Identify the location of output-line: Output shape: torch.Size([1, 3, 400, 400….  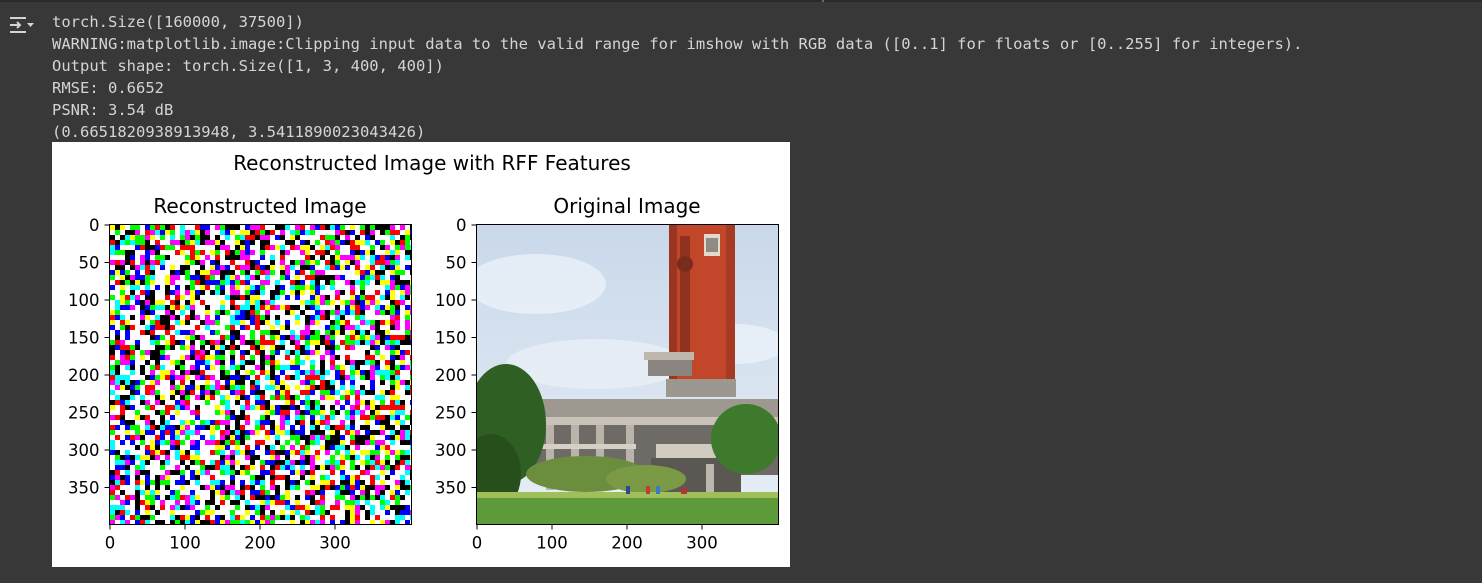
(248, 66).